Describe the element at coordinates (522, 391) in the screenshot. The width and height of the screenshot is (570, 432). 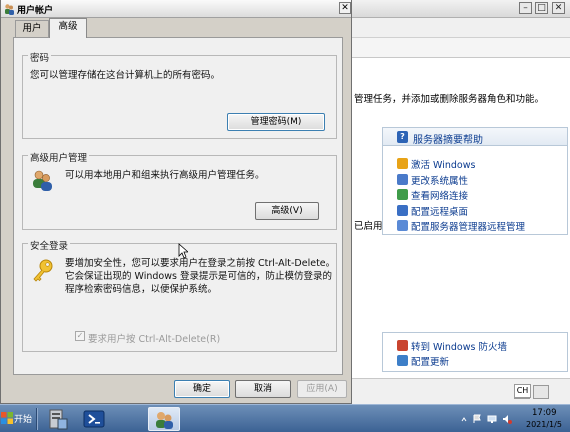
I see `language-indicator: CH` at that location.